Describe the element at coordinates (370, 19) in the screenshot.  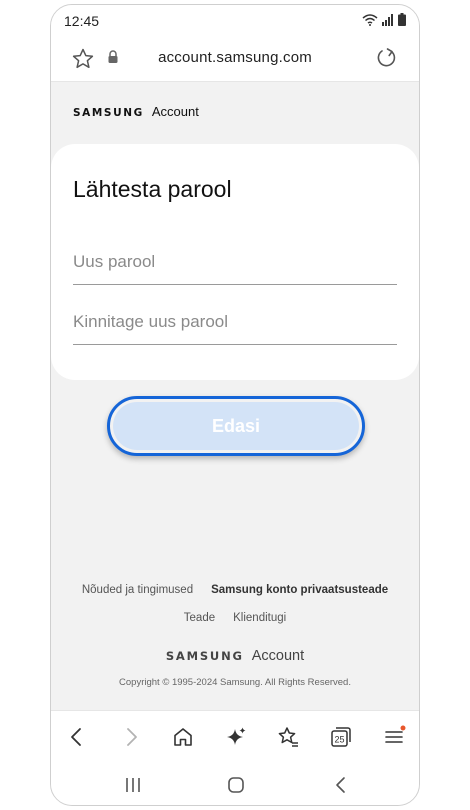
I see `wifi-icon` at that location.